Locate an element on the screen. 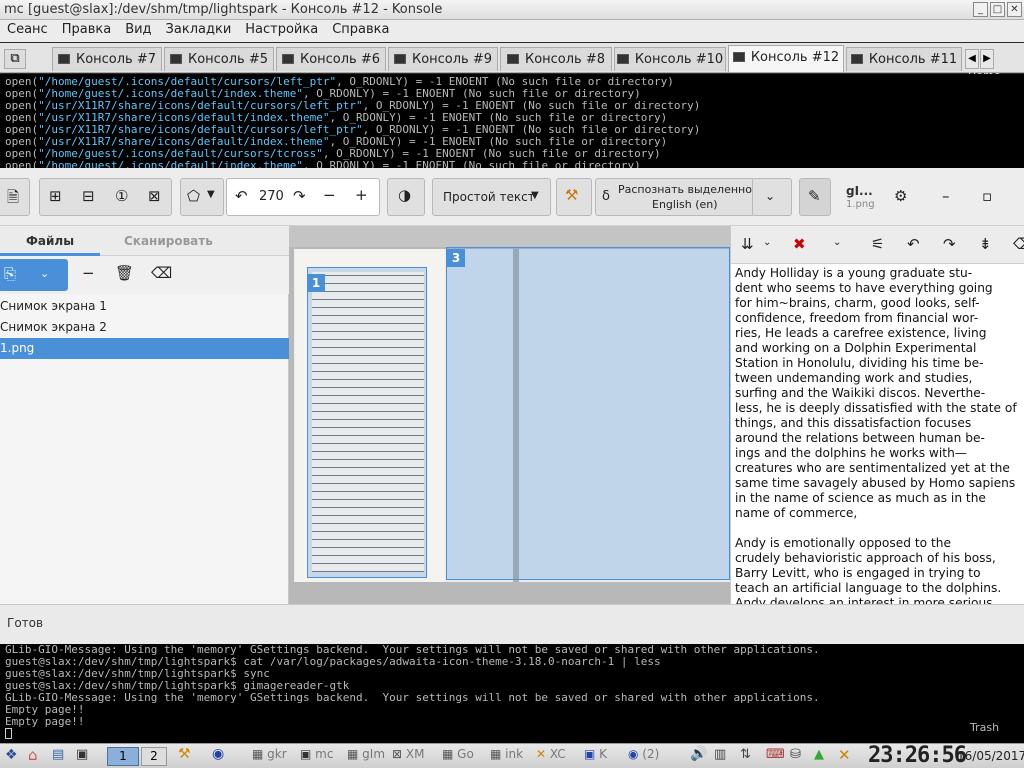  menu-settings: Настройка is located at coordinates (281, 28).